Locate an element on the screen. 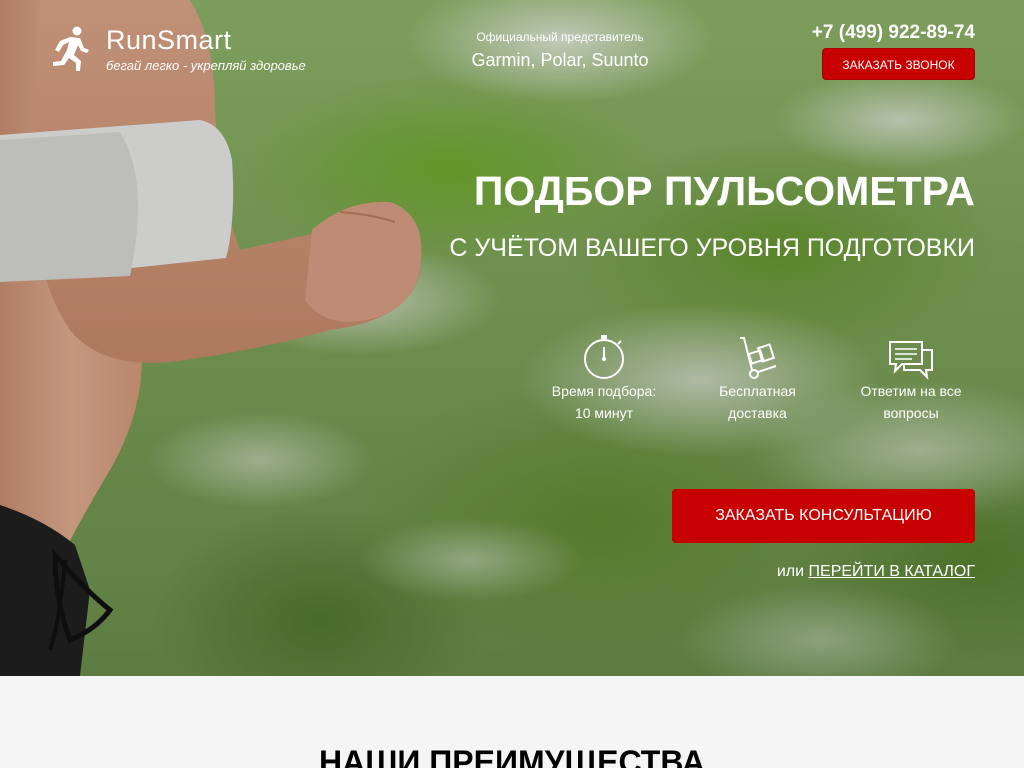 This screenshot has height=768, width=1024. feature-text-line2: доставка is located at coordinates (757, 413).